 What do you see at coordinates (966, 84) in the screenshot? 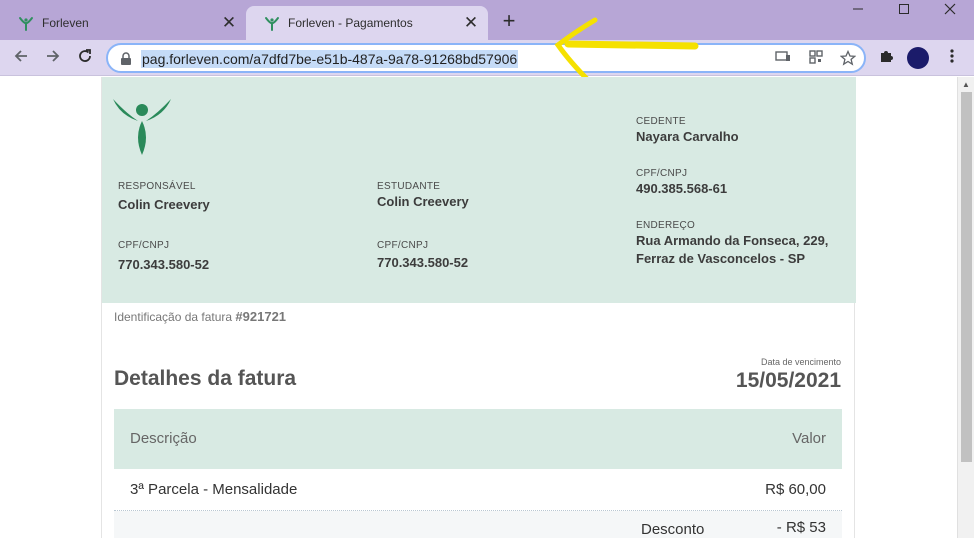
I see `scroll-up-icon: ▲` at bounding box center [966, 84].